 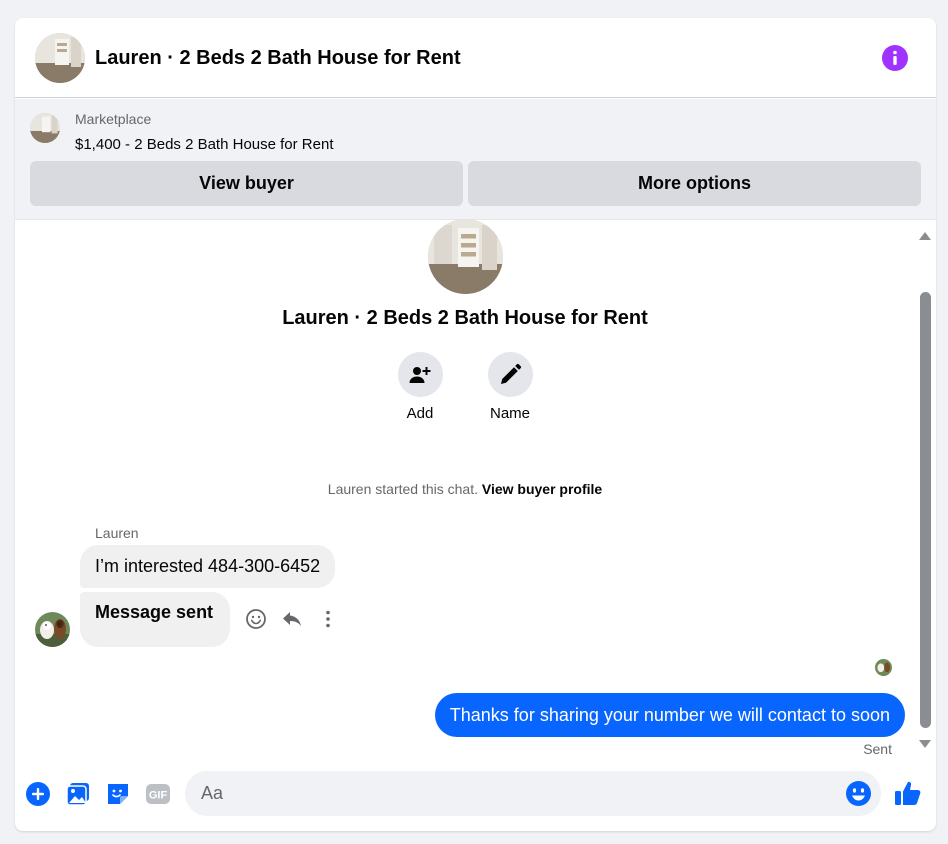 I want to click on scroll-up-arrow-icon, so click(x=925, y=236).